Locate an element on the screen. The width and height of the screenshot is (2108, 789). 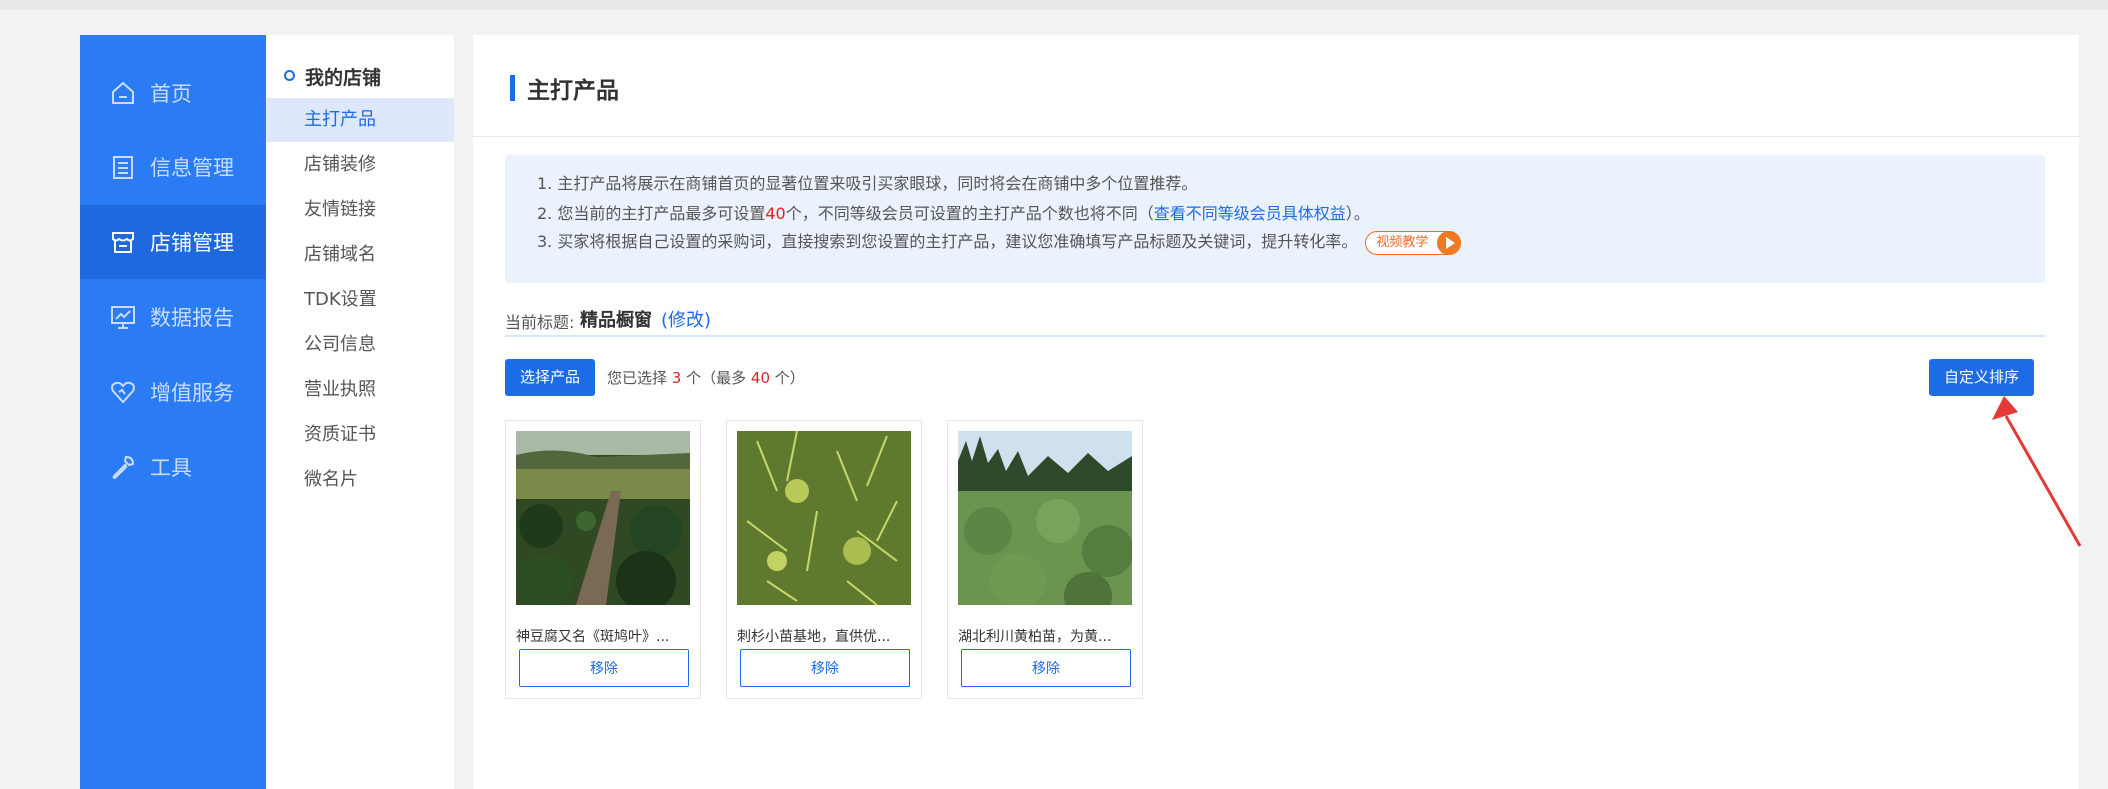
store-icon is located at coordinates (123, 242).